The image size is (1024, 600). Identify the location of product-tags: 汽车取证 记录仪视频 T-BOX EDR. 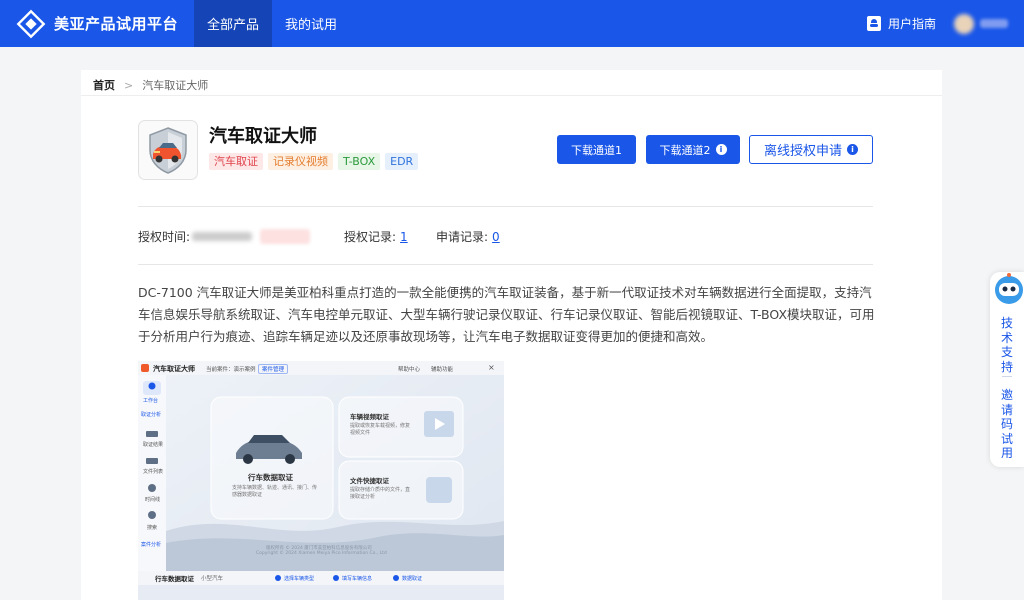
(316, 161).